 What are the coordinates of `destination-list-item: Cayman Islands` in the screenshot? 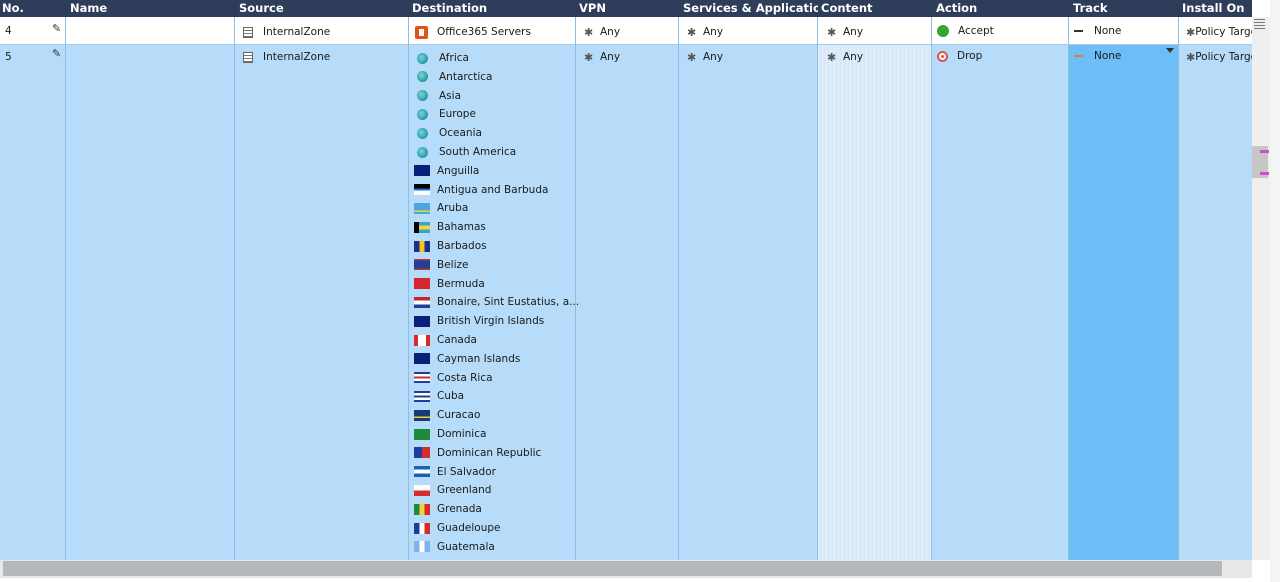 It's located at (467, 359).